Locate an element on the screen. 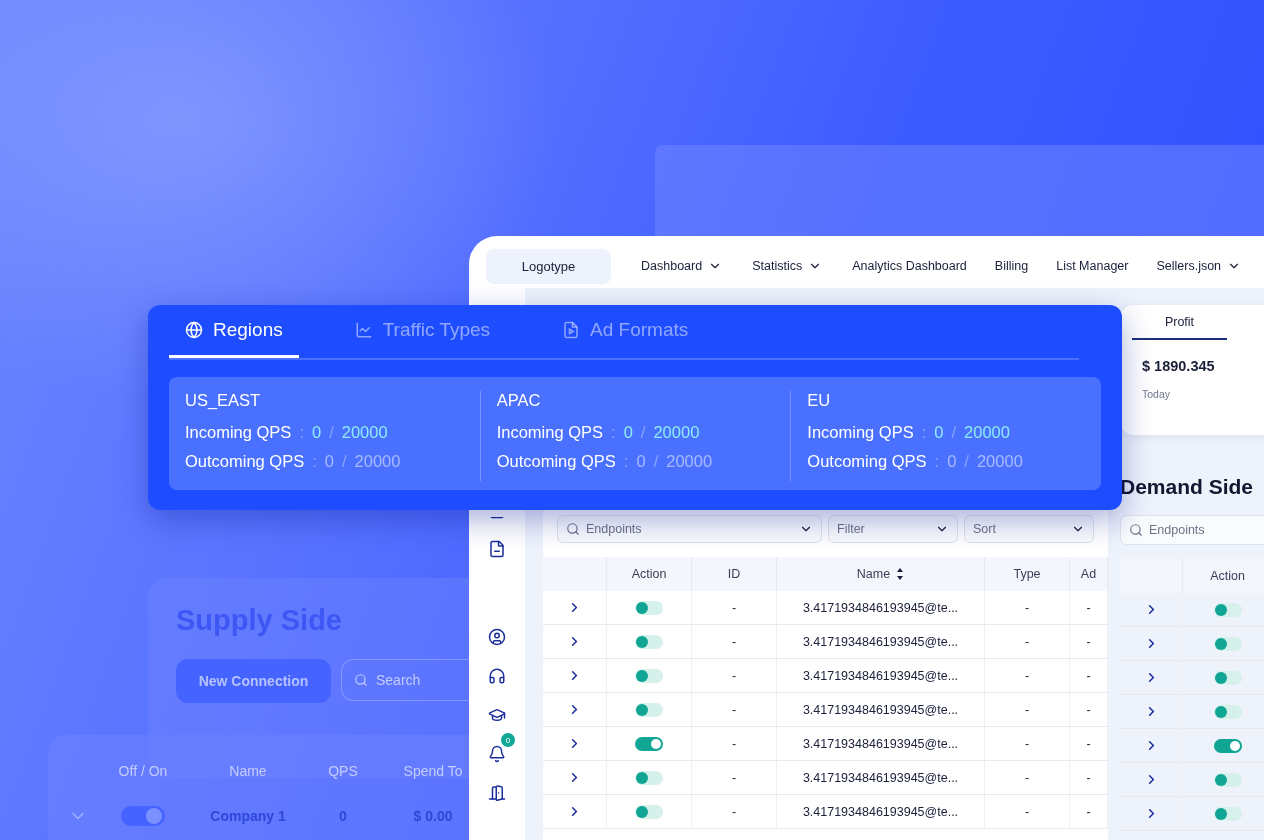 This screenshot has width=1264, height=840. column-header: ID is located at coordinates (734, 574).